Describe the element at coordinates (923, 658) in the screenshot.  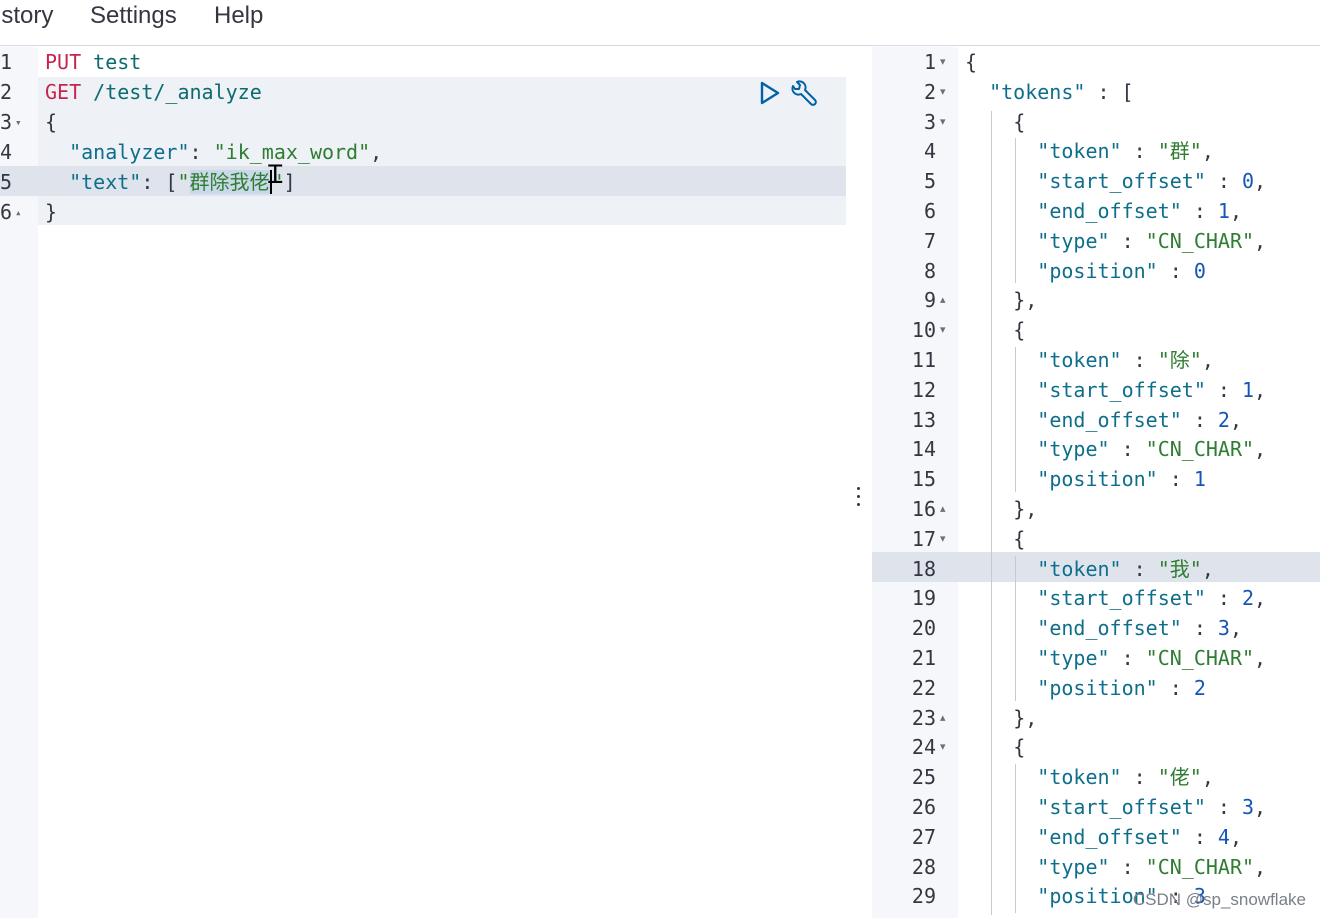
I see `line-number: 21` at that location.